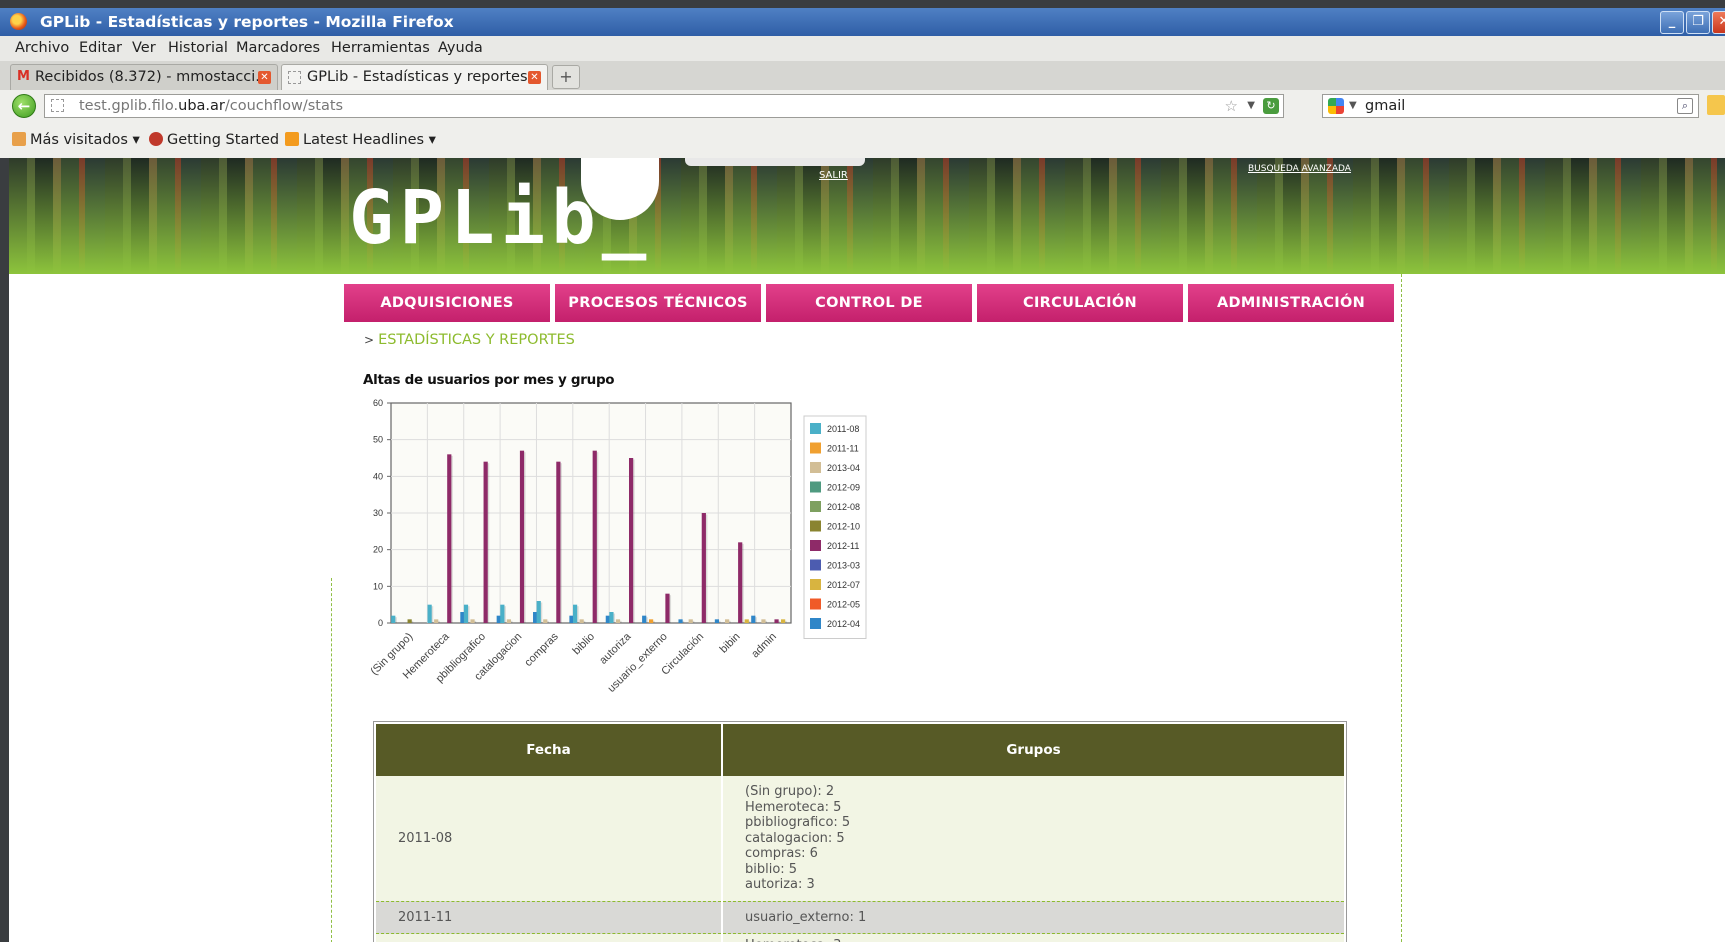  What do you see at coordinates (24, 106) in the screenshot?
I see `back-button: ←` at bounding box center [24, 106].